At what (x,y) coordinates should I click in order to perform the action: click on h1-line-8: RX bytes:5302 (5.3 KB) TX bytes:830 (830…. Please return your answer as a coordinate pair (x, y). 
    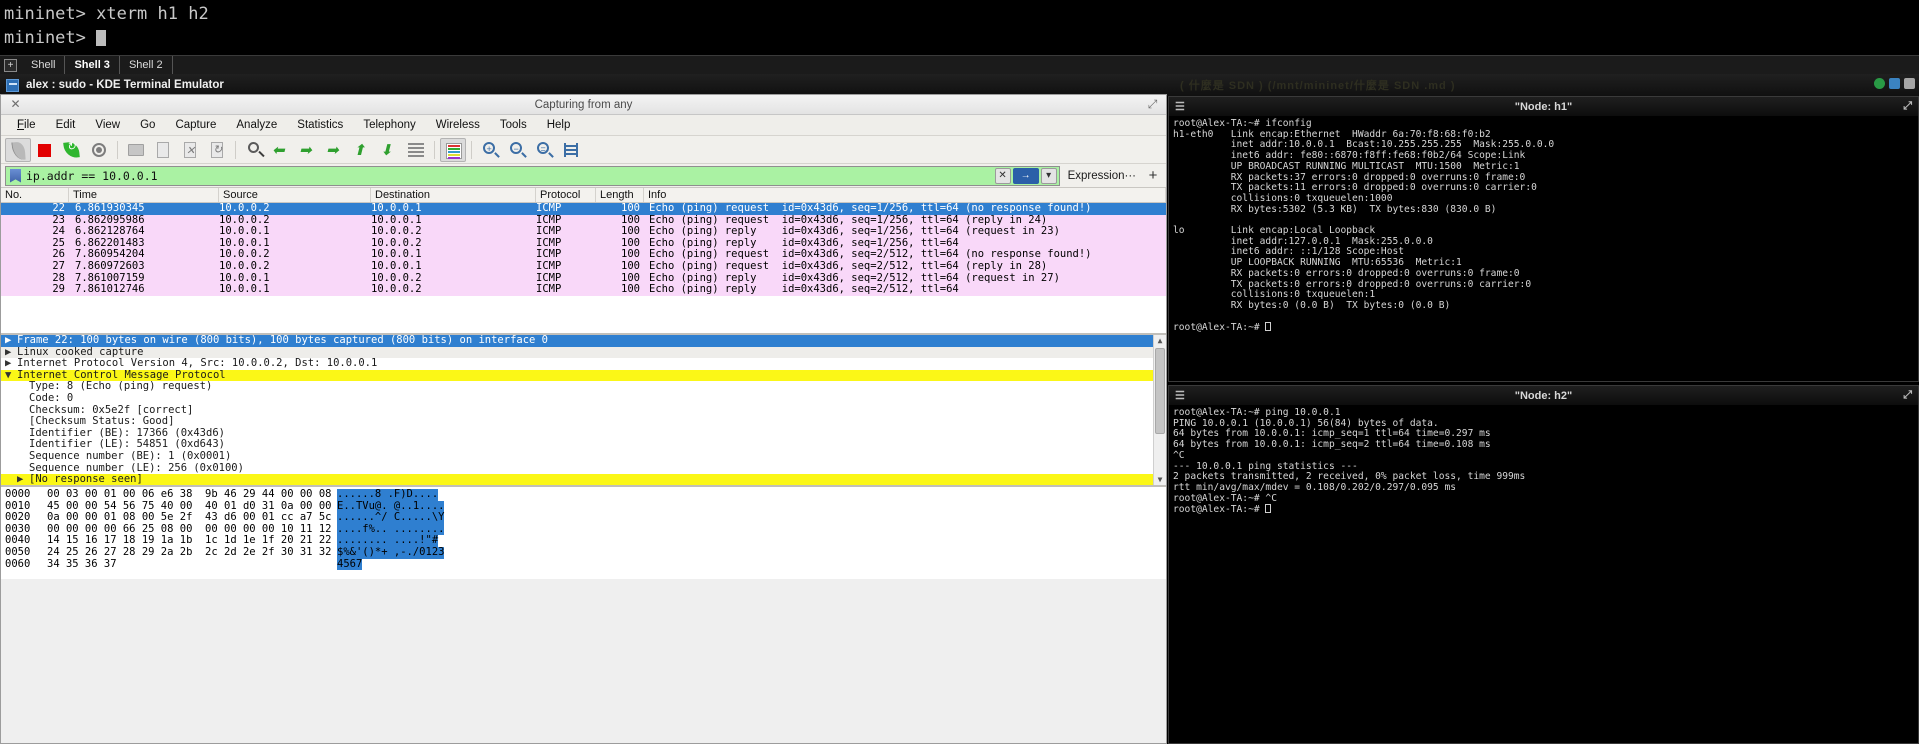
    Looking at the image, I should click on (1335, 209).